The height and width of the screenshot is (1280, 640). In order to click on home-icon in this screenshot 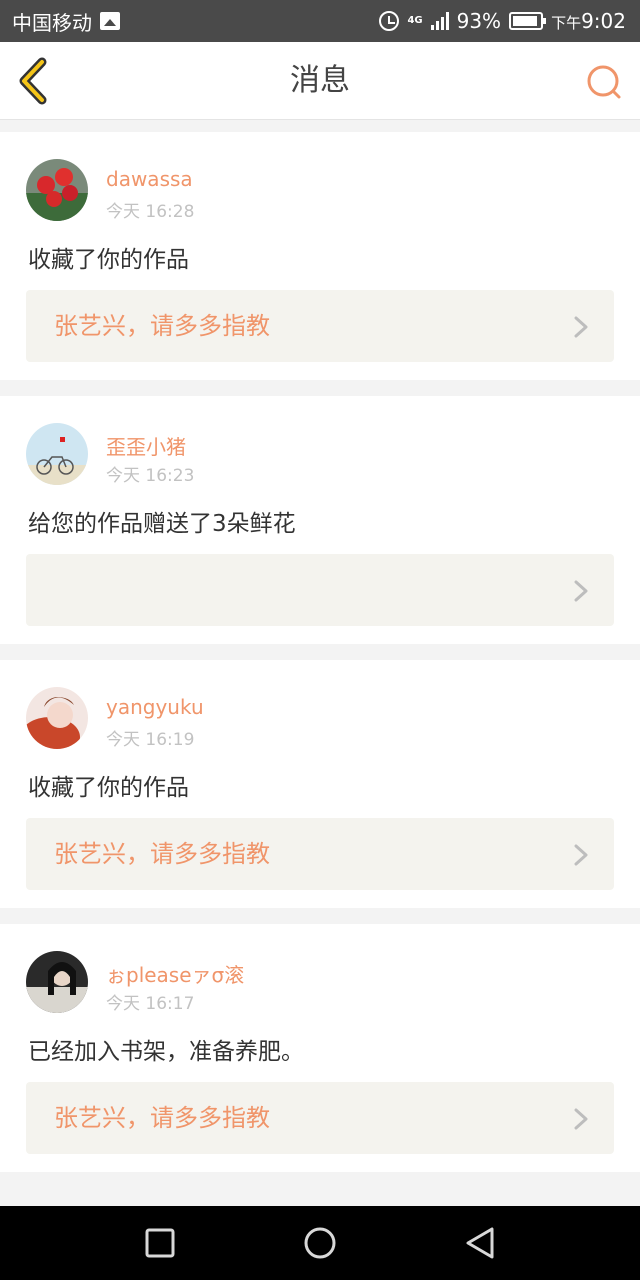, I will do `click(320, 1243)`.